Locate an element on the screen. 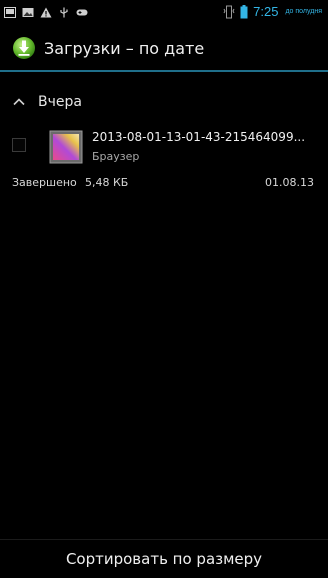 The height and width of the screenshot is (578, 328). warning-icon is located at coordinates (46, 12).